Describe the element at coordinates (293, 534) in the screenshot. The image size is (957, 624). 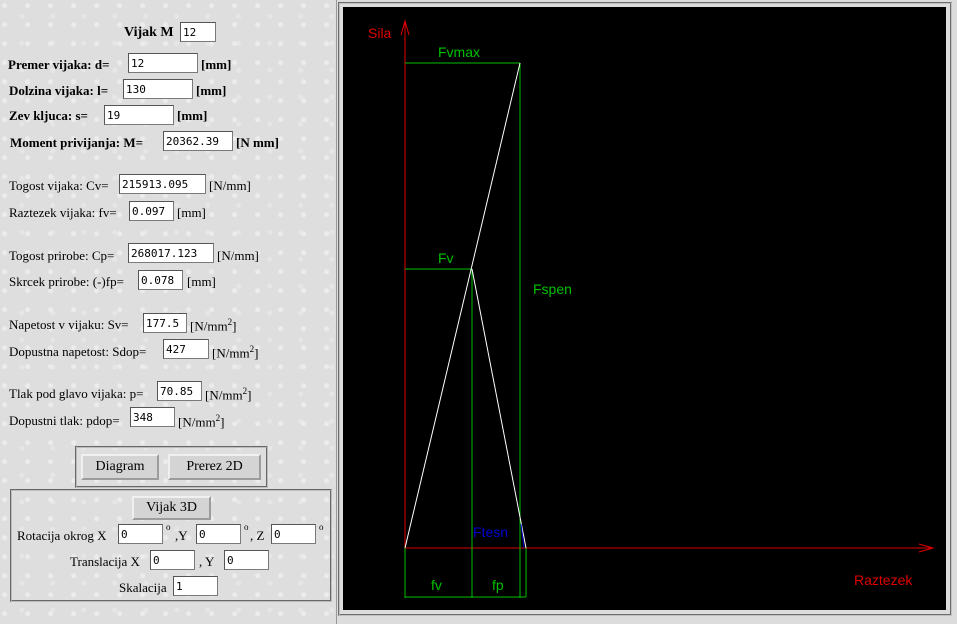
I see `rotacija-z-input` at that location.